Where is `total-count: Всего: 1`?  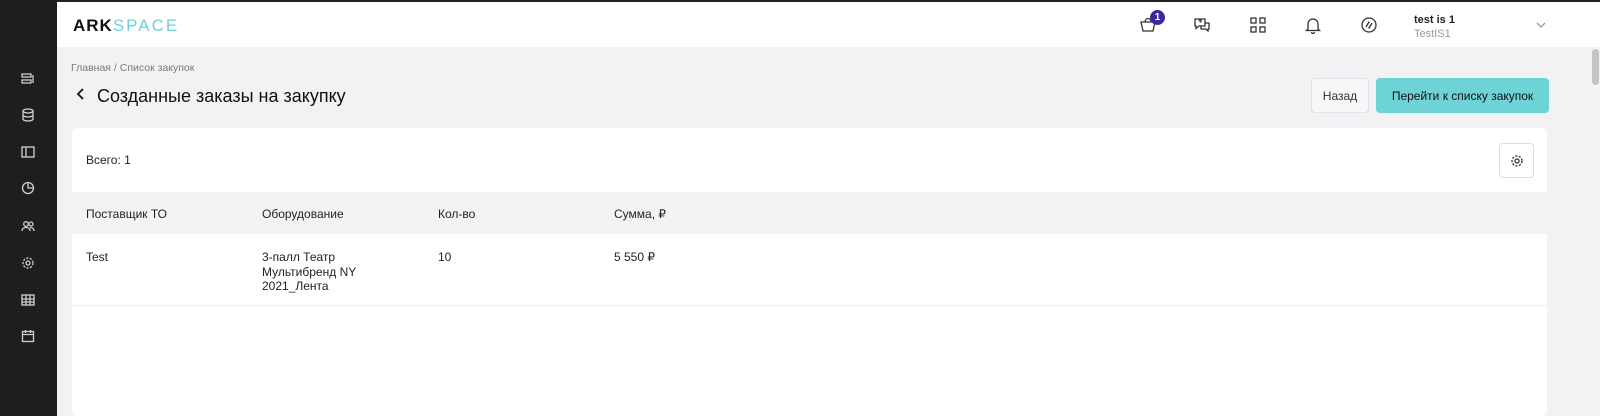
total-count: Всего: 1 is located at coordinates (108, 160).